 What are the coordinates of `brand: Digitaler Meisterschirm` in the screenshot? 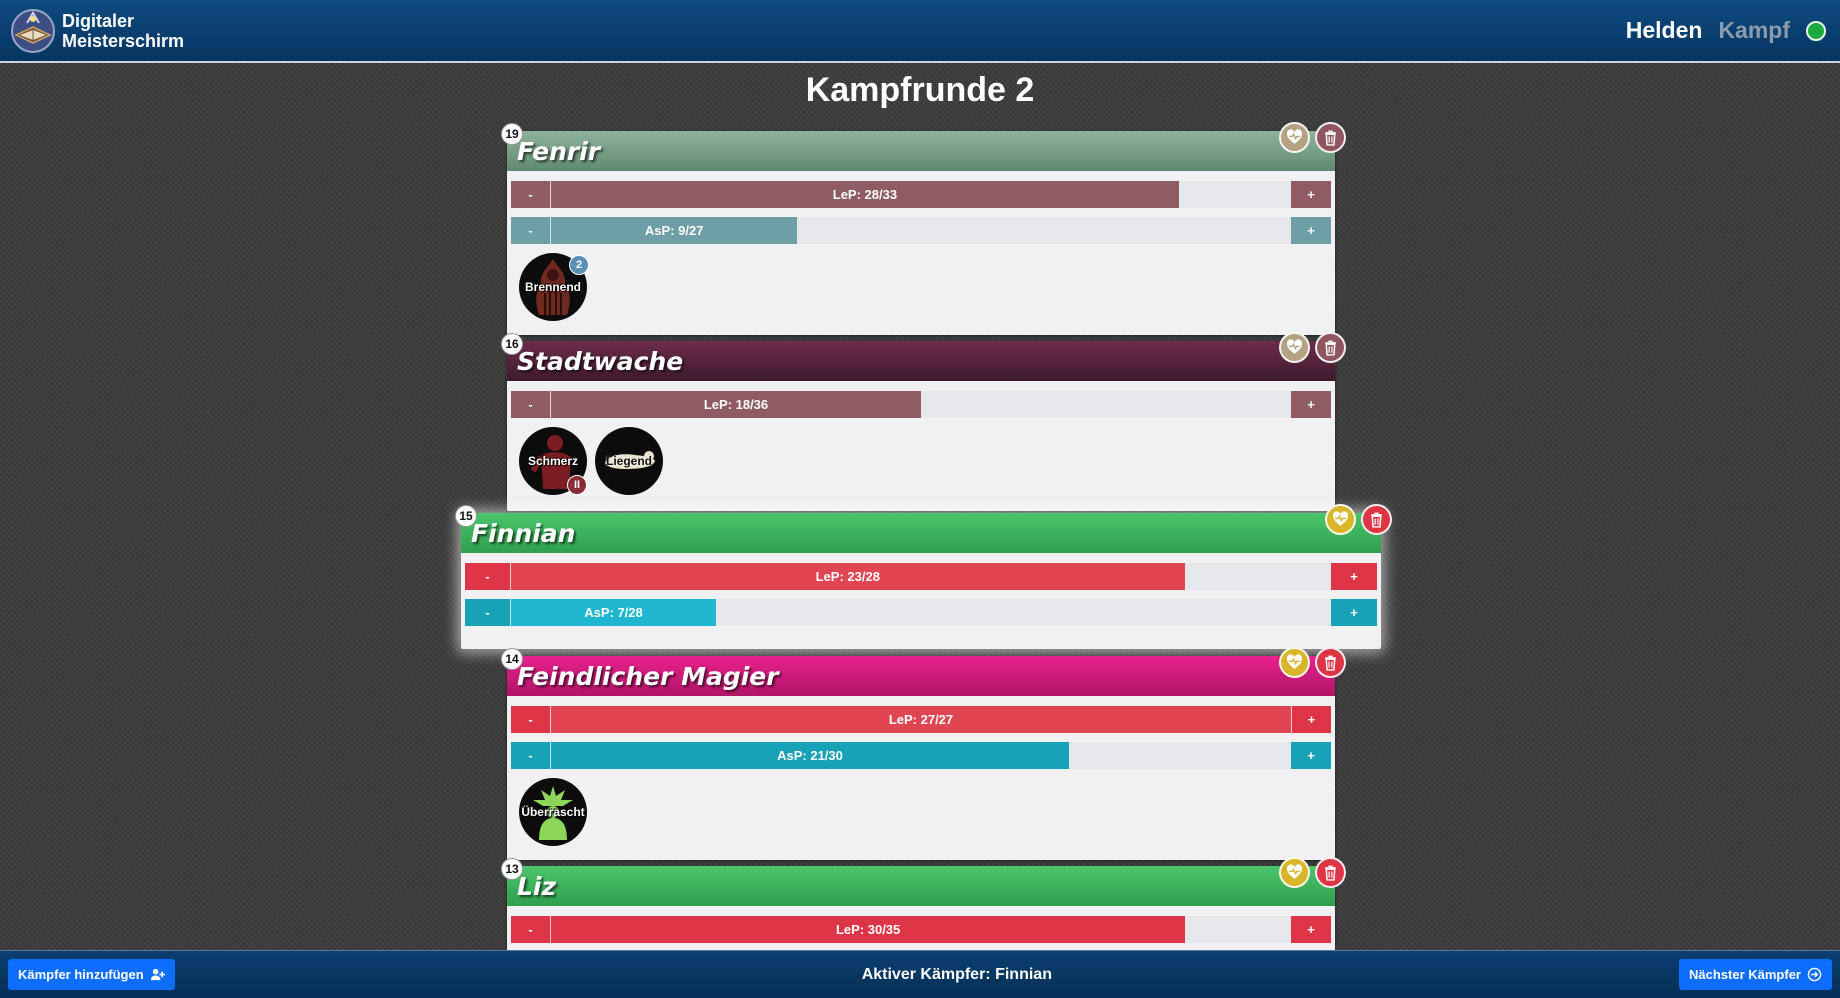 It's located at (97, 31).